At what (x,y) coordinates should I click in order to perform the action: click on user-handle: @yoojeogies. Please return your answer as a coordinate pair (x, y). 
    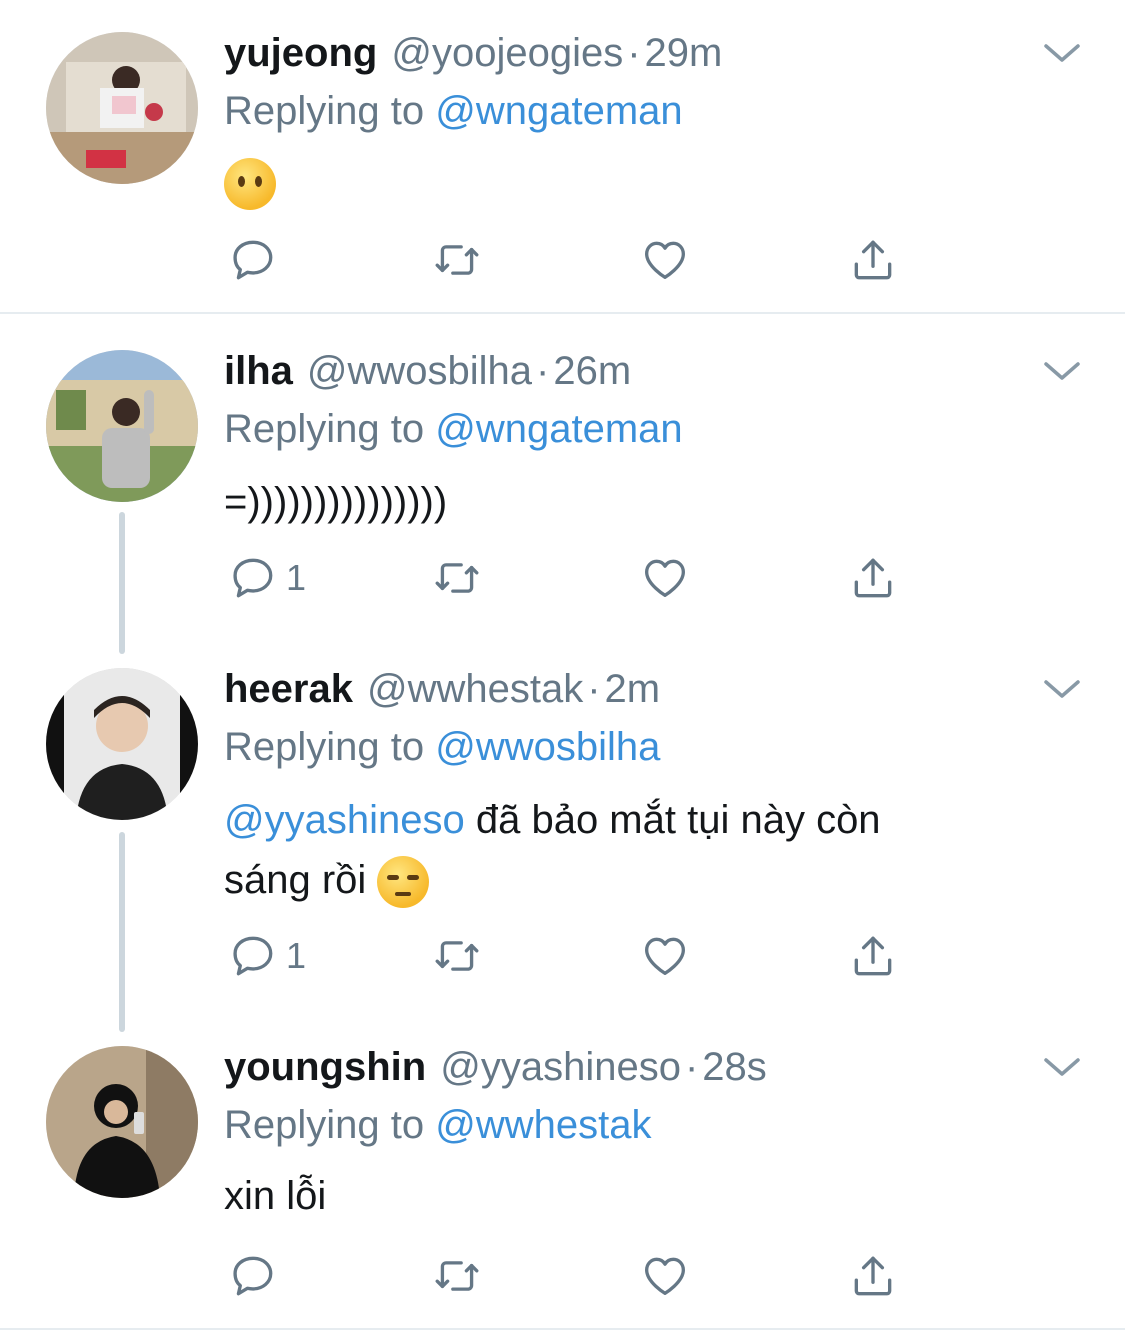
    Looking at the image, I should click on (507, 53).